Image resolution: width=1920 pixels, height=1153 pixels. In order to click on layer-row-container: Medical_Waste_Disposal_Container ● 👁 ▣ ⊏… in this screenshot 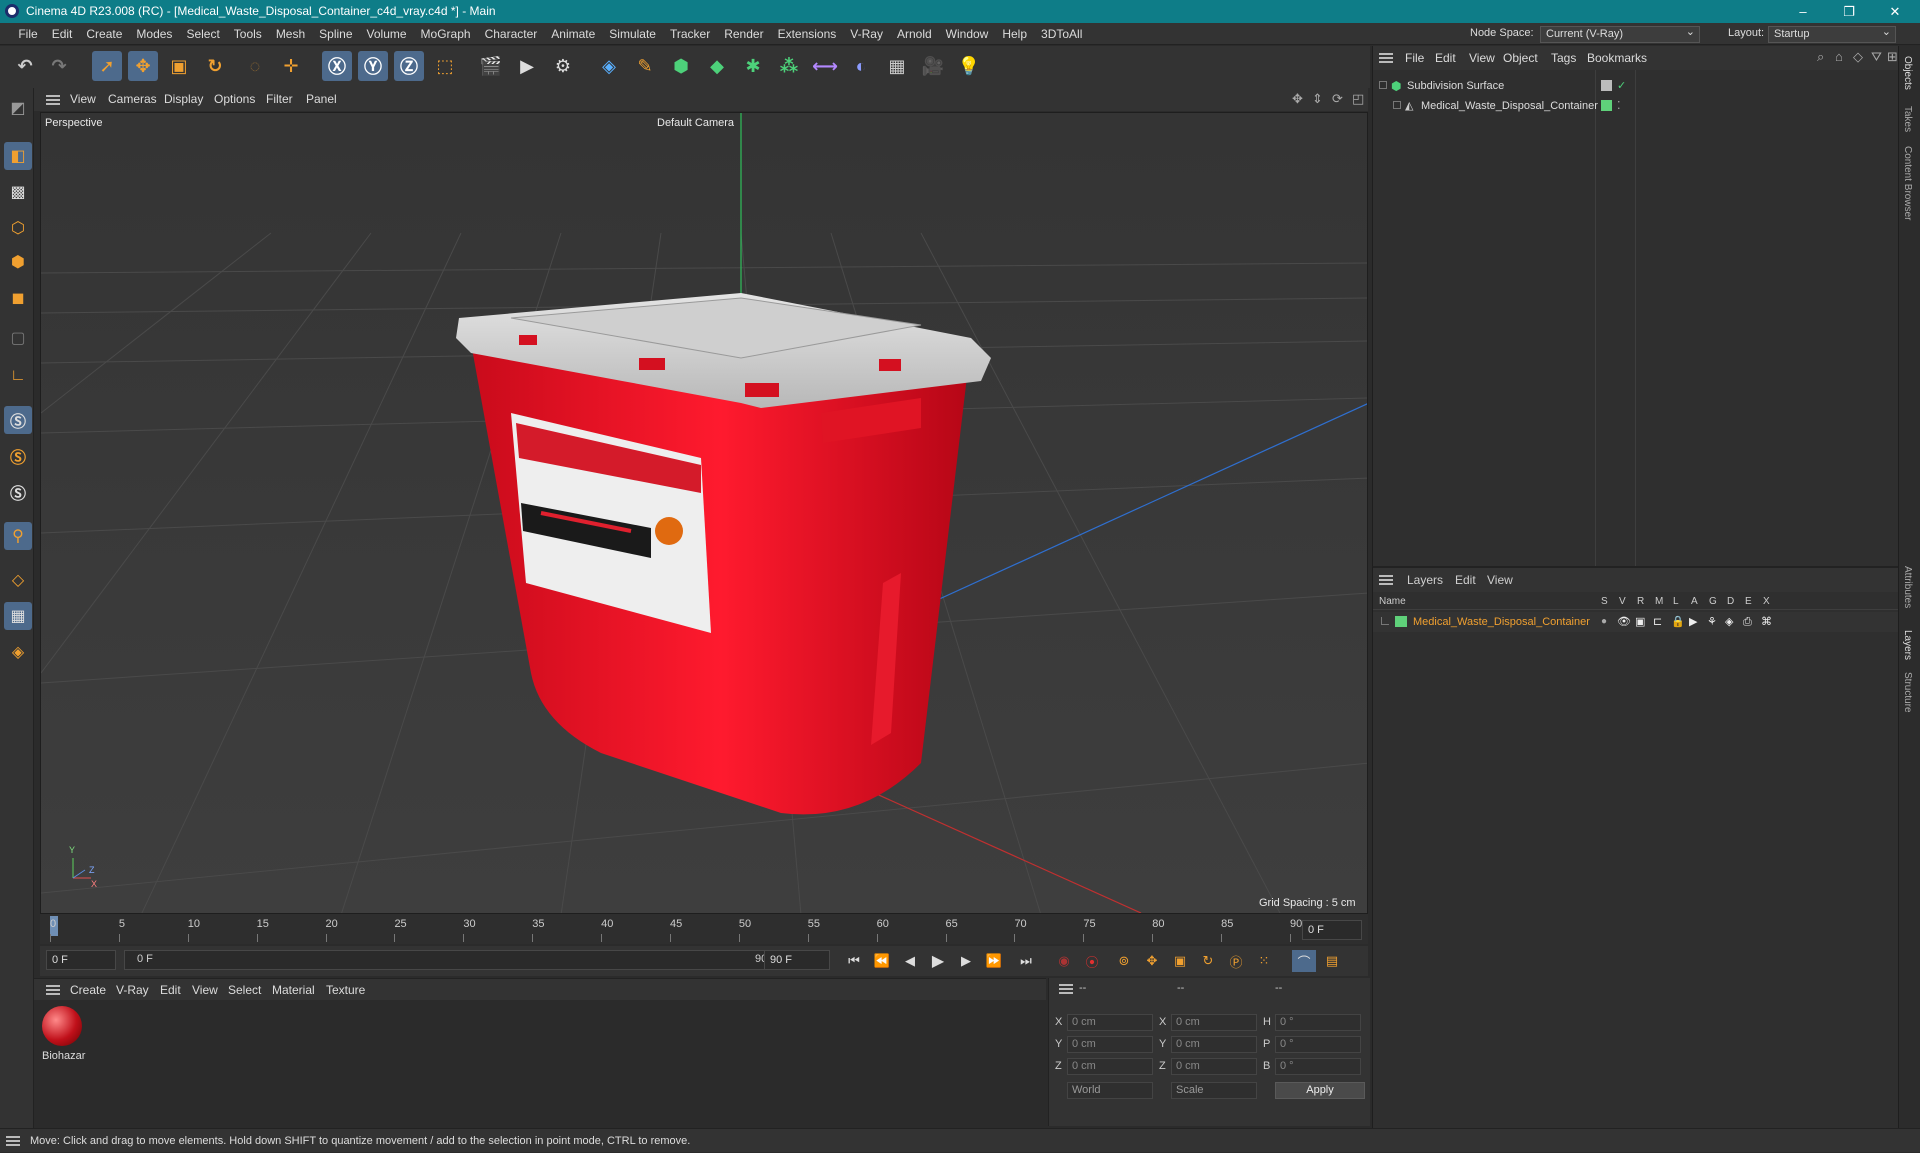, I will do `click(1636, 622)`.